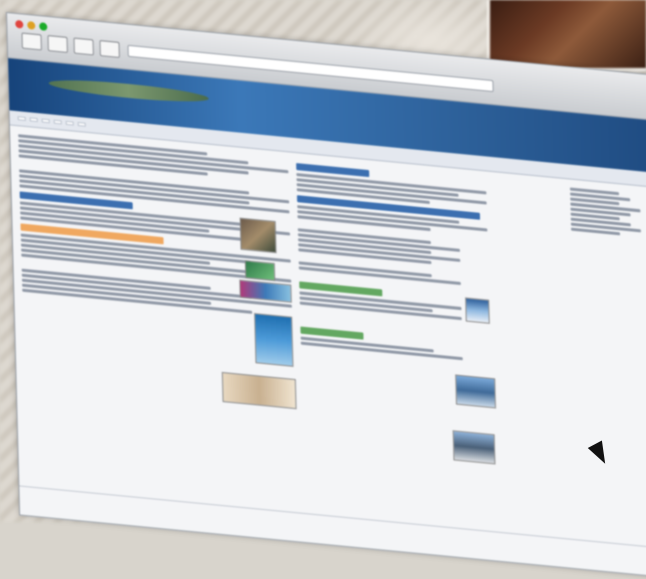 The width and height of the screenshot is (646, 579). I want to click on window-controls, so click(31, 25).